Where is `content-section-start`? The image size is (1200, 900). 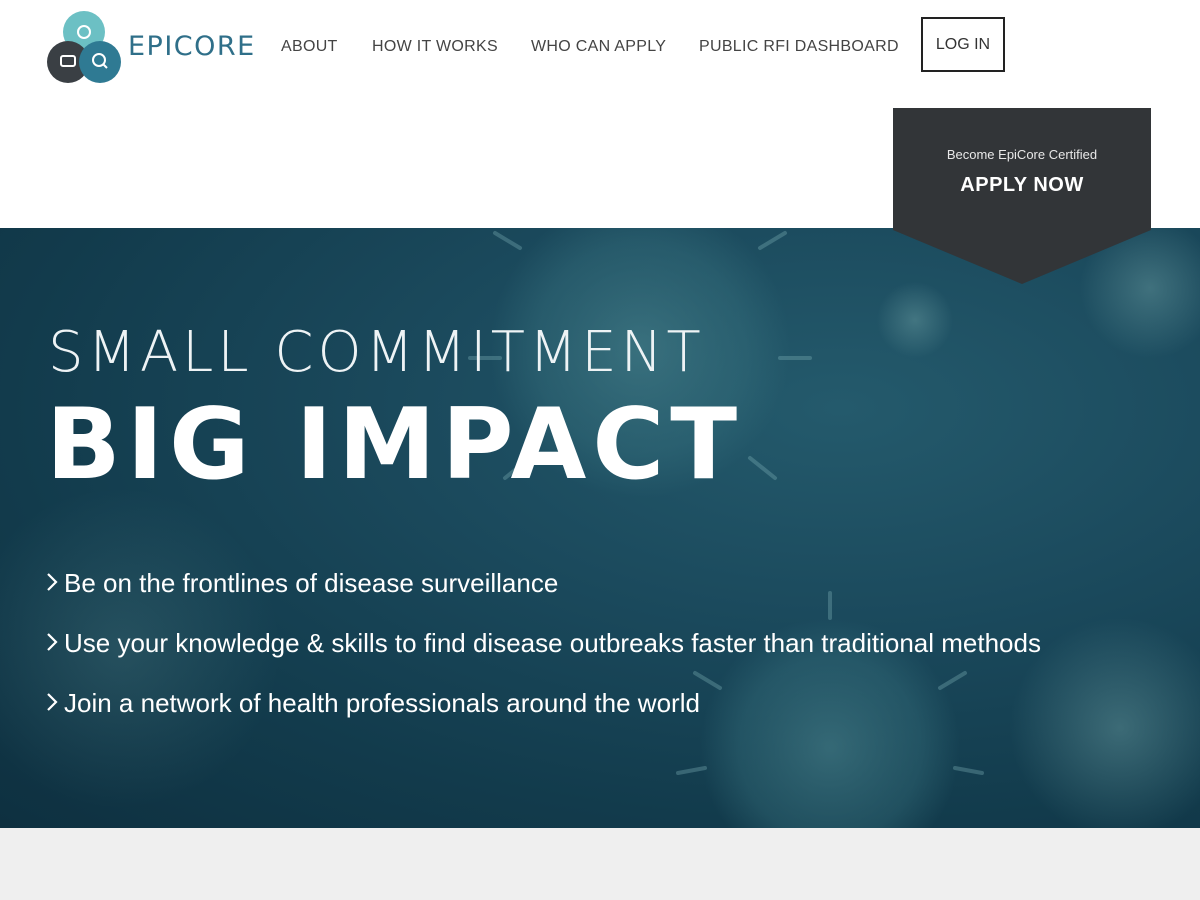
content-section-start is located at coordinates (600, 864).